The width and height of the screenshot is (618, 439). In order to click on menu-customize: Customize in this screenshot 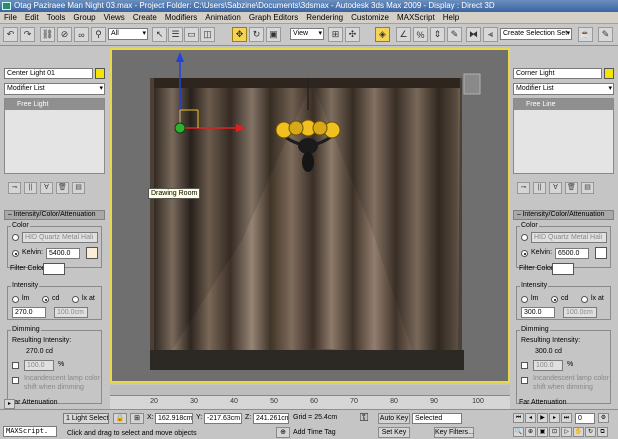, I will do `click(370, 18)`.